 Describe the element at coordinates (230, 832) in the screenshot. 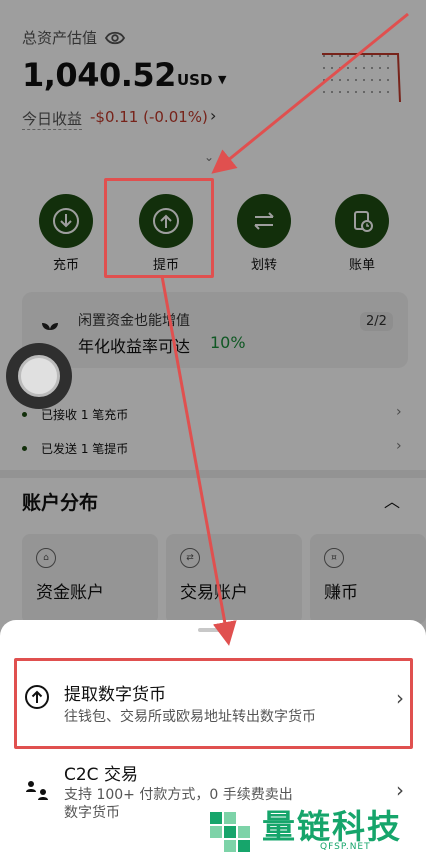

I see `watermark-logo` at that location.